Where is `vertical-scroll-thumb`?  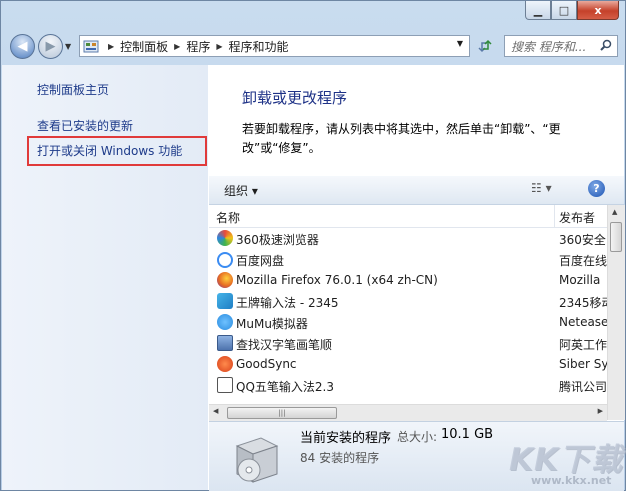
vertical-scroll-thumb is located at coordinates (616, 237).